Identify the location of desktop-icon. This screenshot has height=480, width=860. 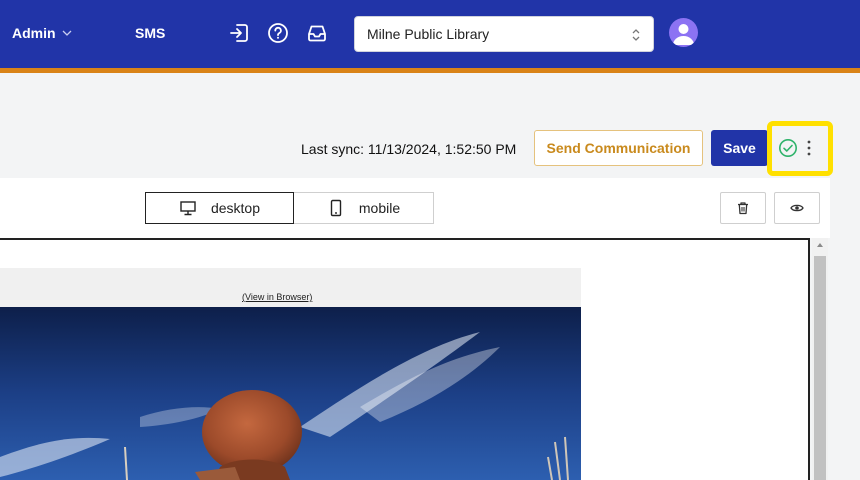
(188, 208).